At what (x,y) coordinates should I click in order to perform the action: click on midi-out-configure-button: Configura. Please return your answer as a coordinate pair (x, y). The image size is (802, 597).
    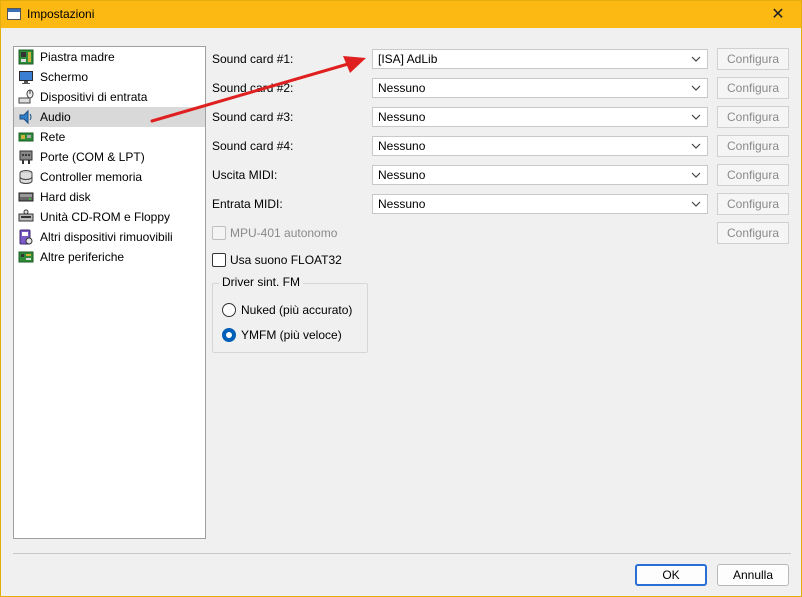
    Looking at the image, I should click on (753, 175).